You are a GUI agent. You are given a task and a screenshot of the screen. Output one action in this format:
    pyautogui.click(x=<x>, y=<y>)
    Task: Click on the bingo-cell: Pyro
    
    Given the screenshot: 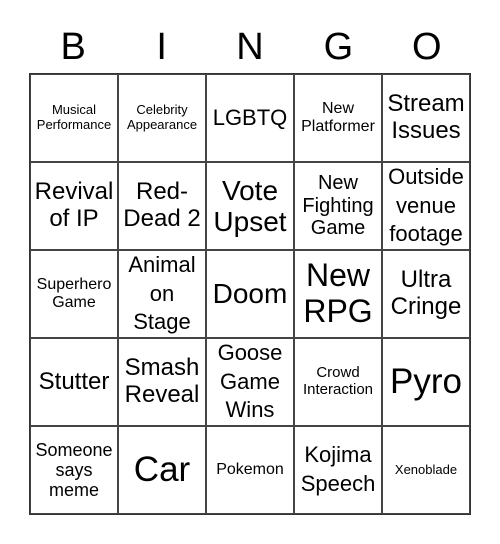 What is the action you would take?
    pyautogui.click(x=426, y=382)
    